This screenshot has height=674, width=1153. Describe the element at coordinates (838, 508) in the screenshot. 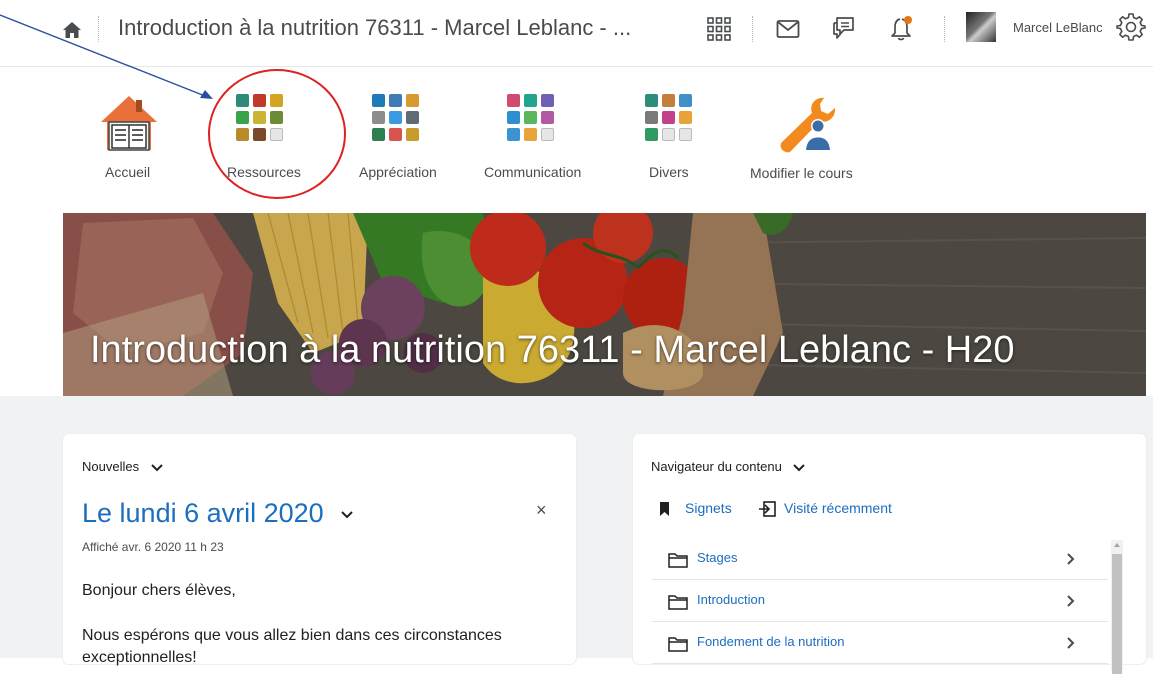

I see `recently-visited-link: Visité récemment` at that location.